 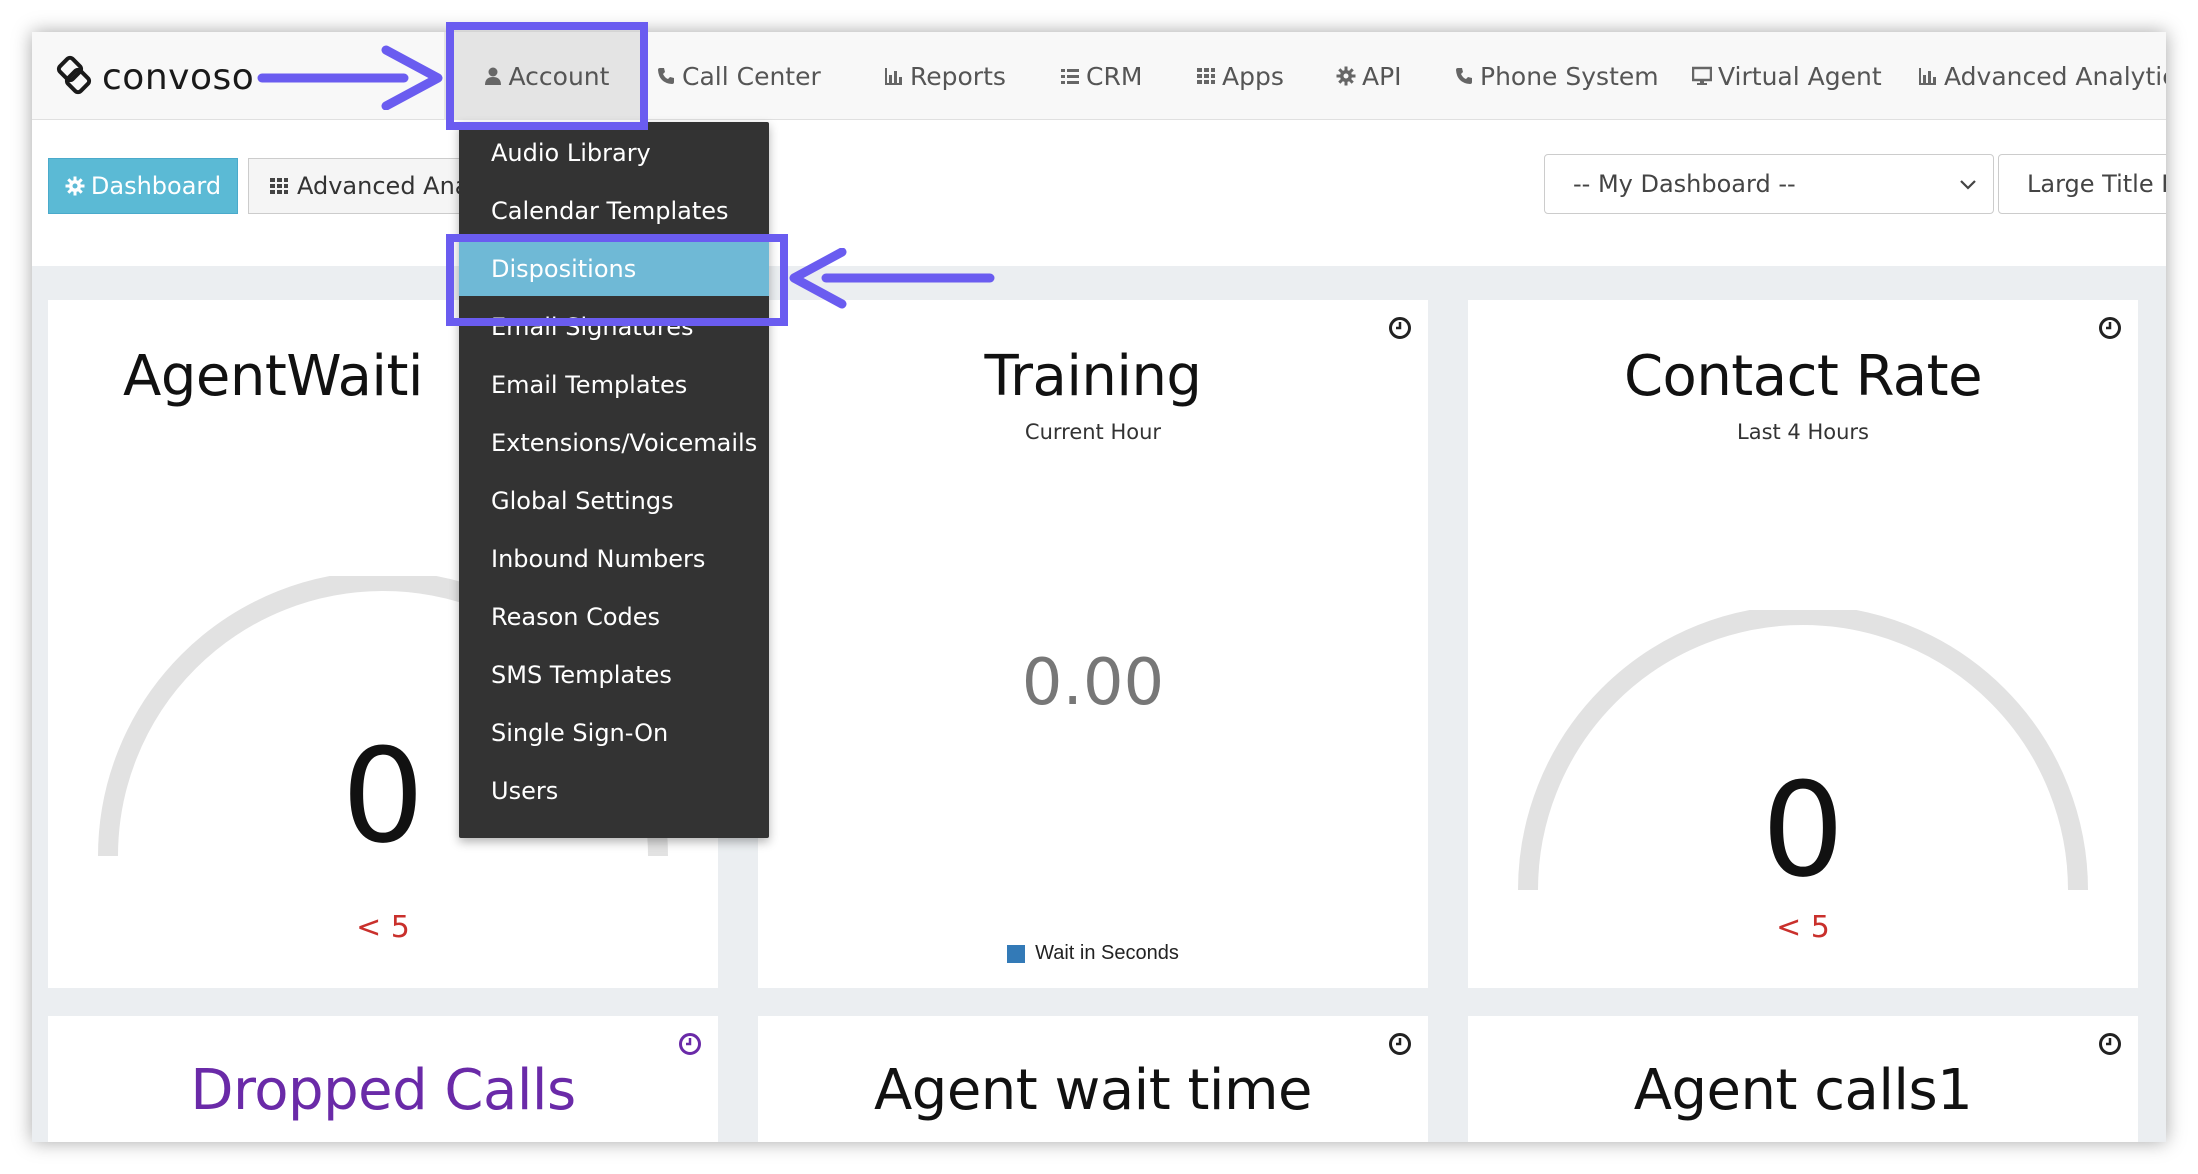 What do you see at coordinates (1016, 953) in the screenshot?
I see `legend-swatch` at bounding box center [1016, 953].